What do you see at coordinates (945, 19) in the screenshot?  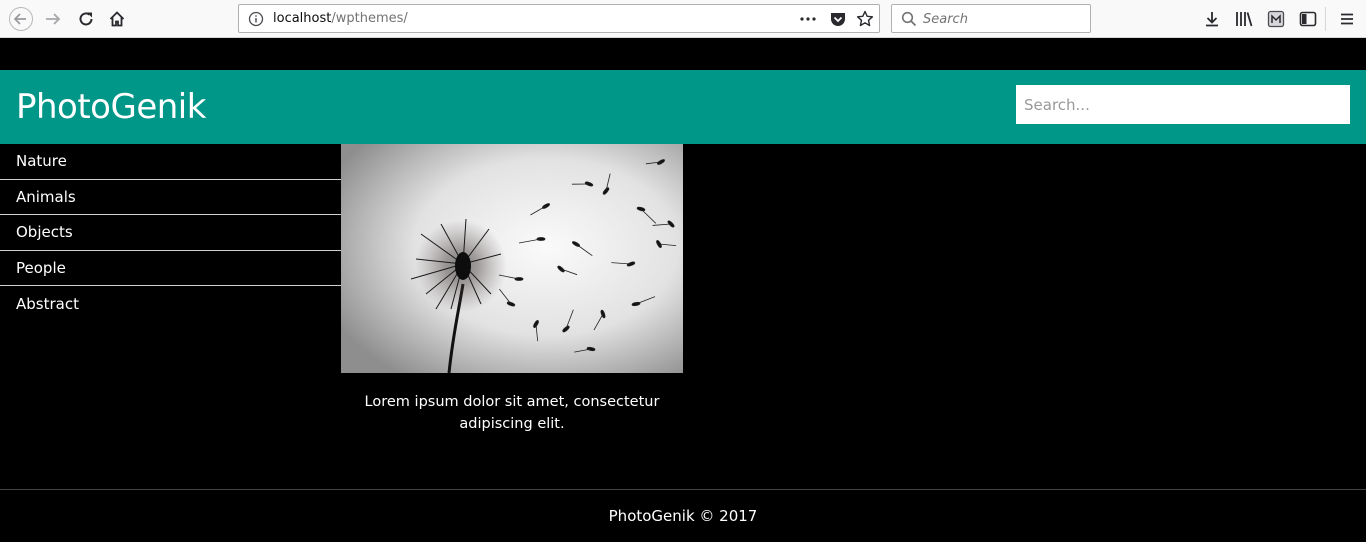 I see `browser-search-placeholder: Search` at bounding box center [945, 19].